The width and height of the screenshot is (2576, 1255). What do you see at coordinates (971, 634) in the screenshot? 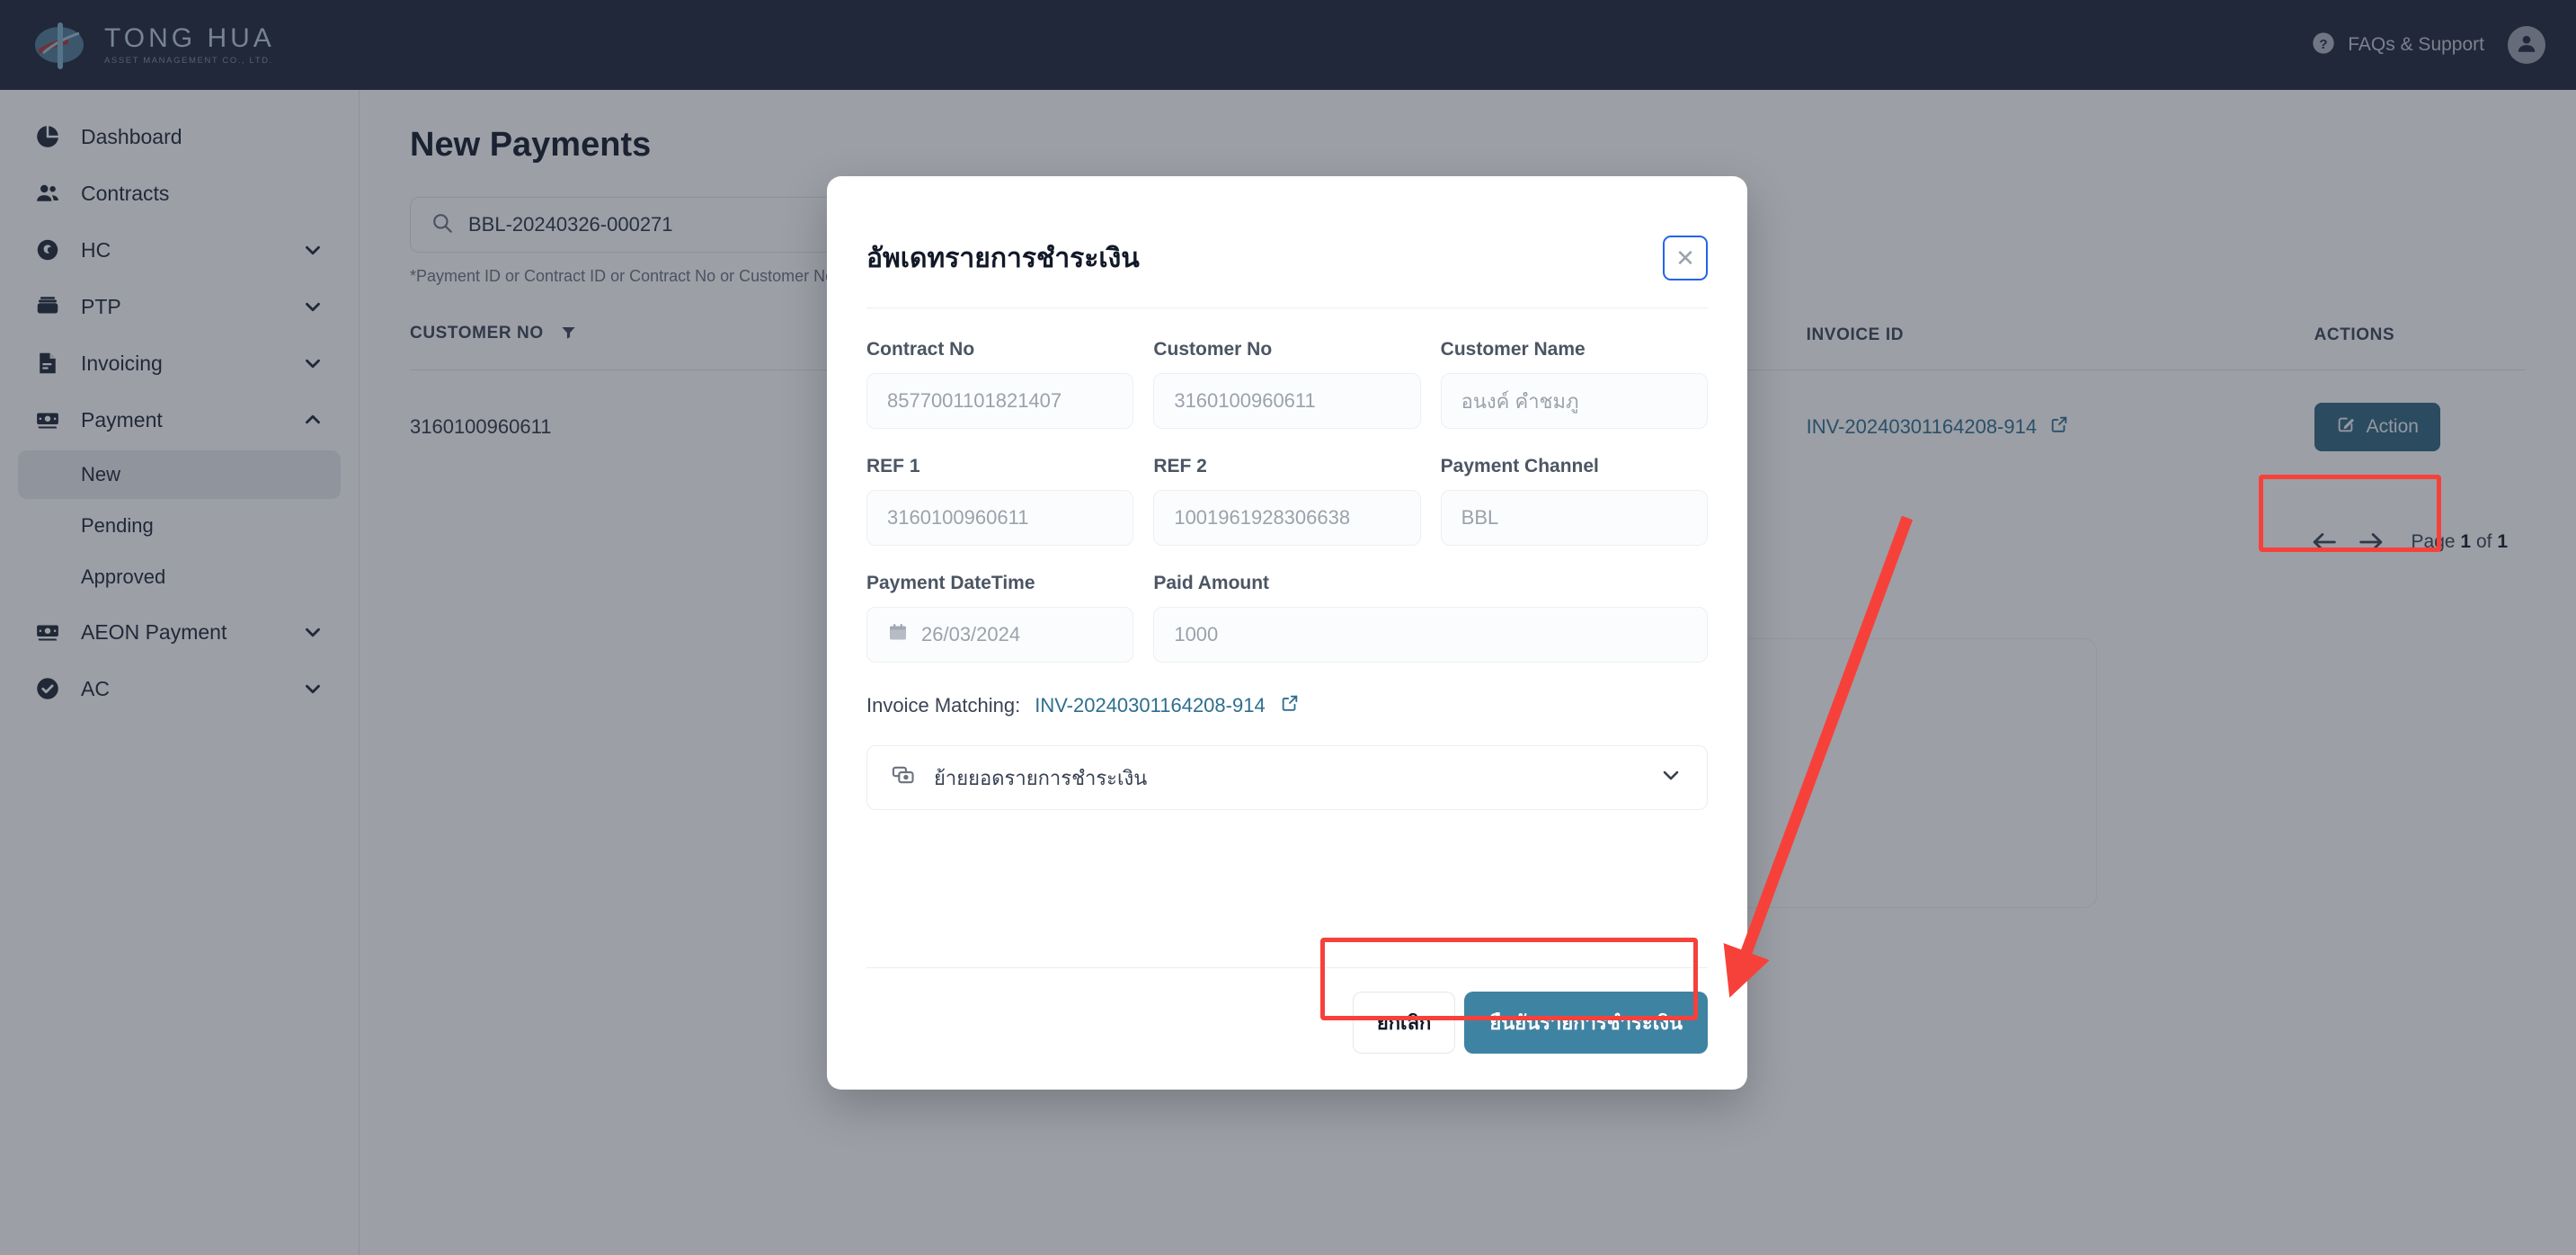
I see `payment-datetime-value: 26/03/2024` at bounding box center [971, 634].